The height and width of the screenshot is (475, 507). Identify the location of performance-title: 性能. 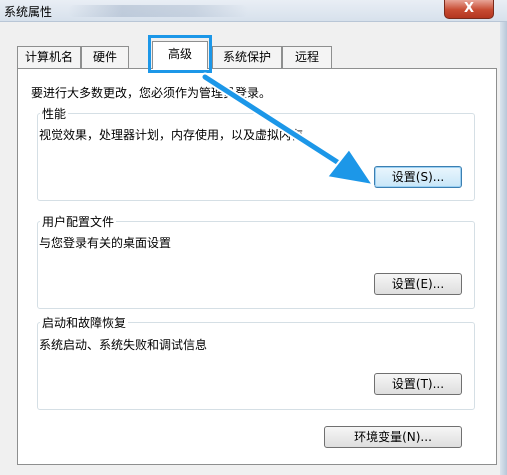
(54, 113).